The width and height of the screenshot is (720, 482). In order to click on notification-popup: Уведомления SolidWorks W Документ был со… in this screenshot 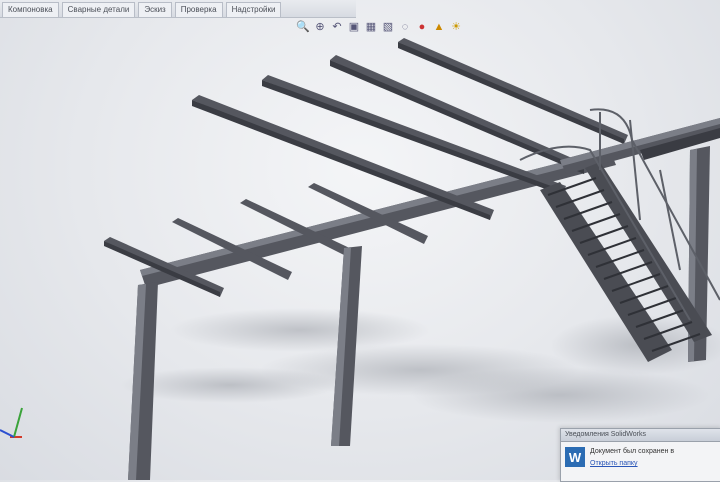, I will do `click(640, 455)`.